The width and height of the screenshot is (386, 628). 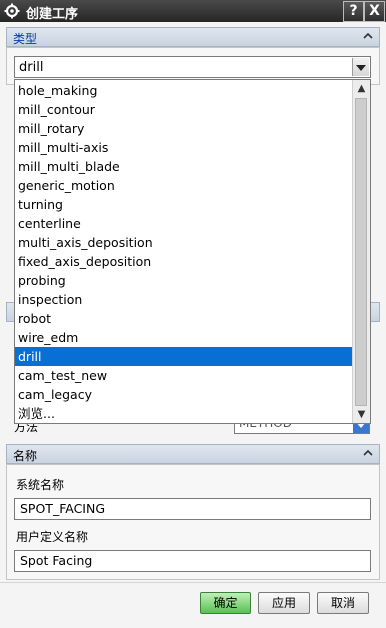 I want to click on dropdown-item-mill-rotary: mill_rotary, so click(x=184, y=128).